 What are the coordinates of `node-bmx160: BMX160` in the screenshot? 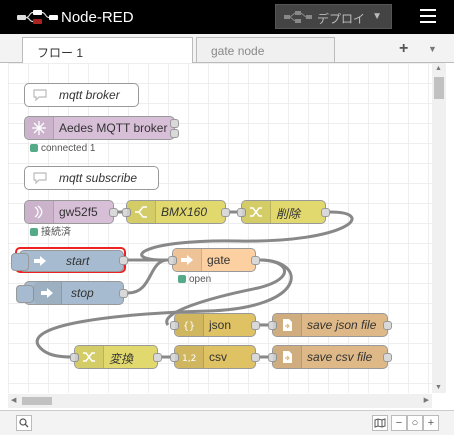 It's located at (176, 212).